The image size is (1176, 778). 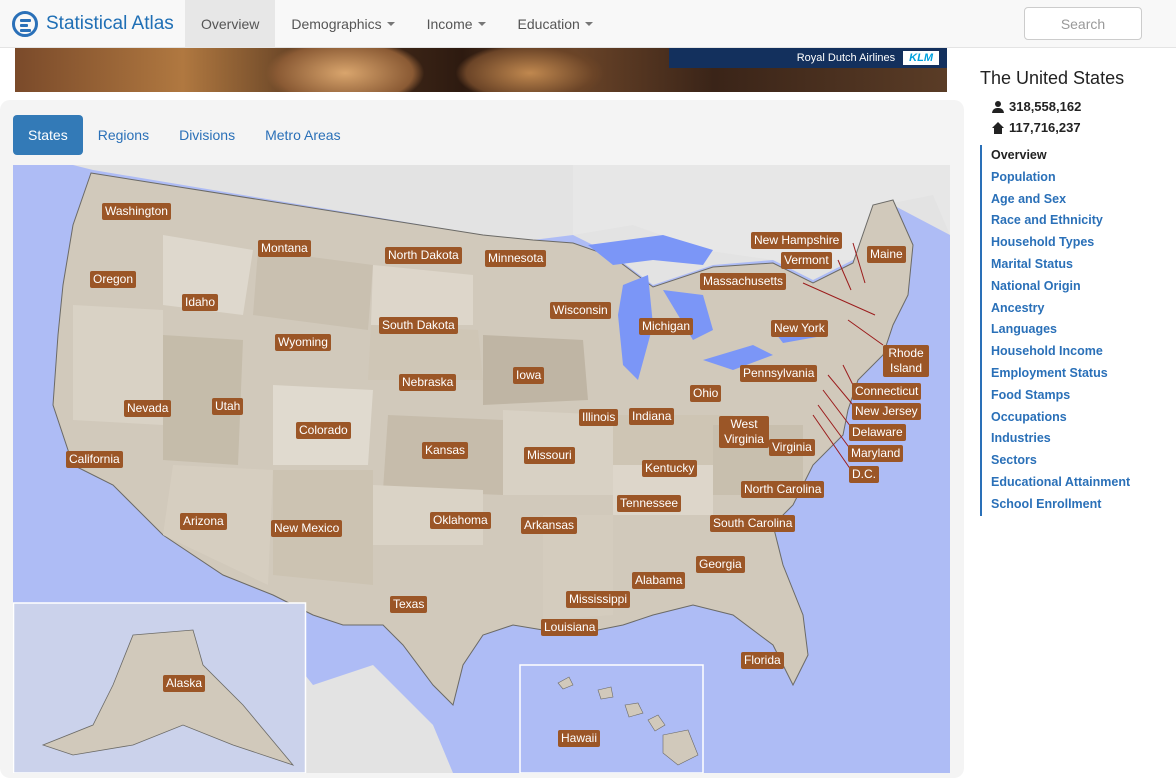 I want to click on label-nevada: Nevada, so click(x=148, y=408).